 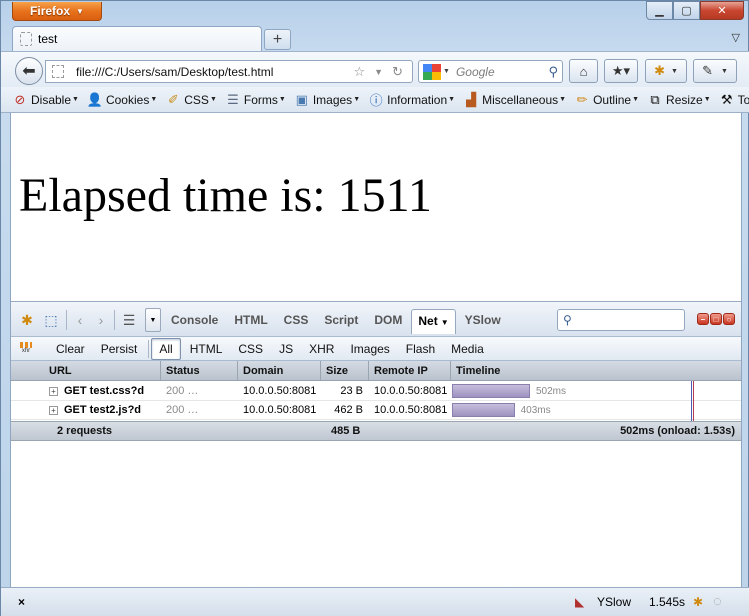 I want to click on request-remote-ip: 10.0.0.50:8081, so click(x=411, y=410).